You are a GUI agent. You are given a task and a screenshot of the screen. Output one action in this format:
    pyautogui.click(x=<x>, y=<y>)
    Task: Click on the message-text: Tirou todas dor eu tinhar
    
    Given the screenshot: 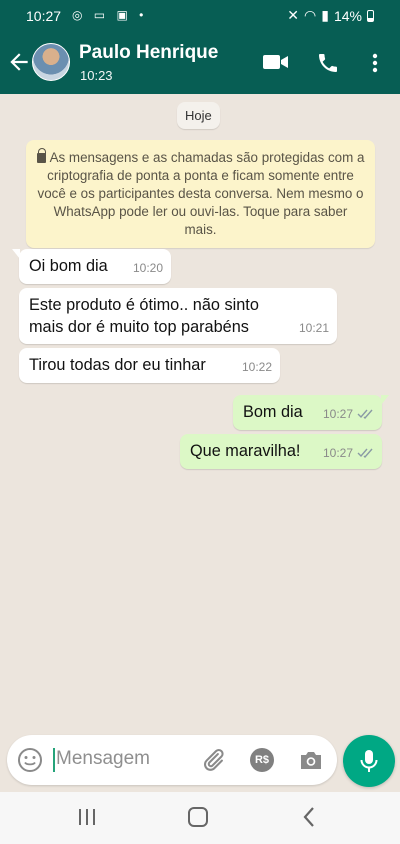 What is the action you would take?
    pyautogui.click(x=117, y=365)
    